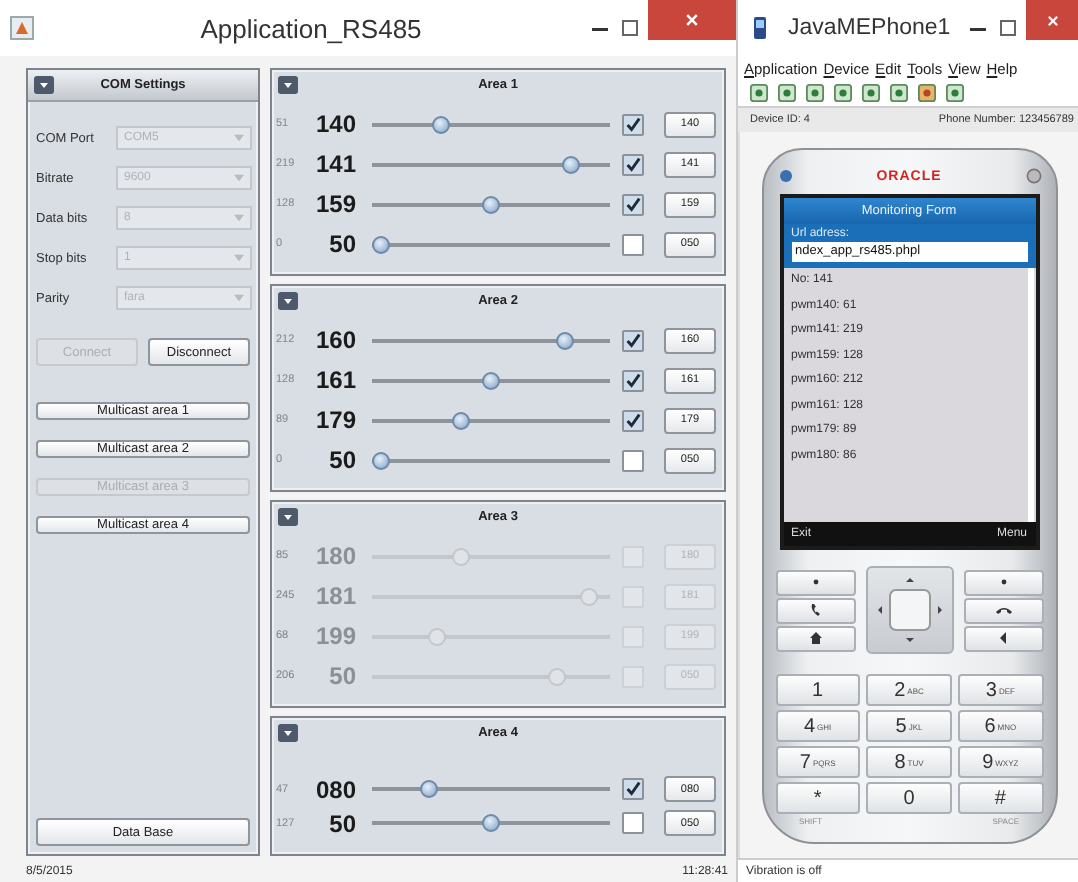 This screenshot has height=882, width=1078. I want to click on channel-value: 160, so click(334, 340).